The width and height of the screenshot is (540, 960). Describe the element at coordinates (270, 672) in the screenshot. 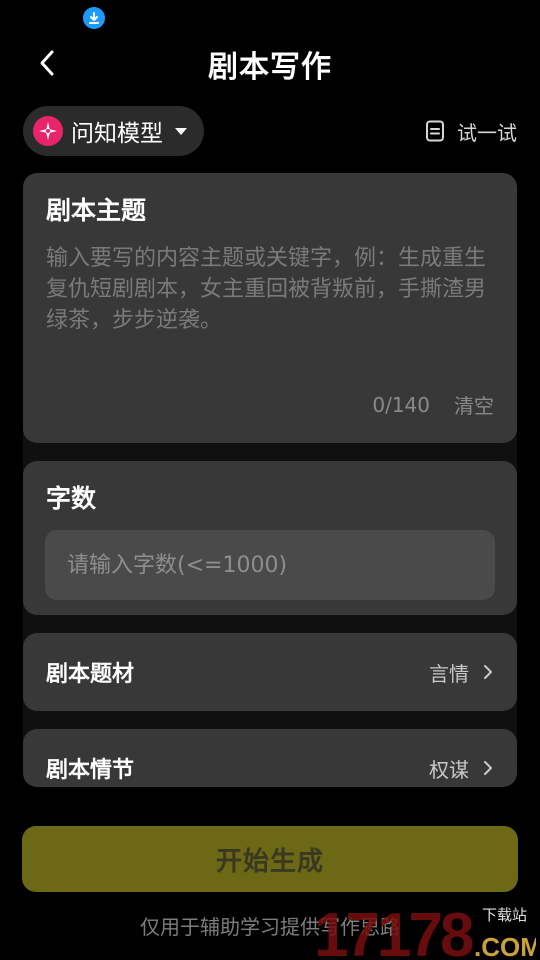

I see `genre-row: 剧本题材 言情` at that location.